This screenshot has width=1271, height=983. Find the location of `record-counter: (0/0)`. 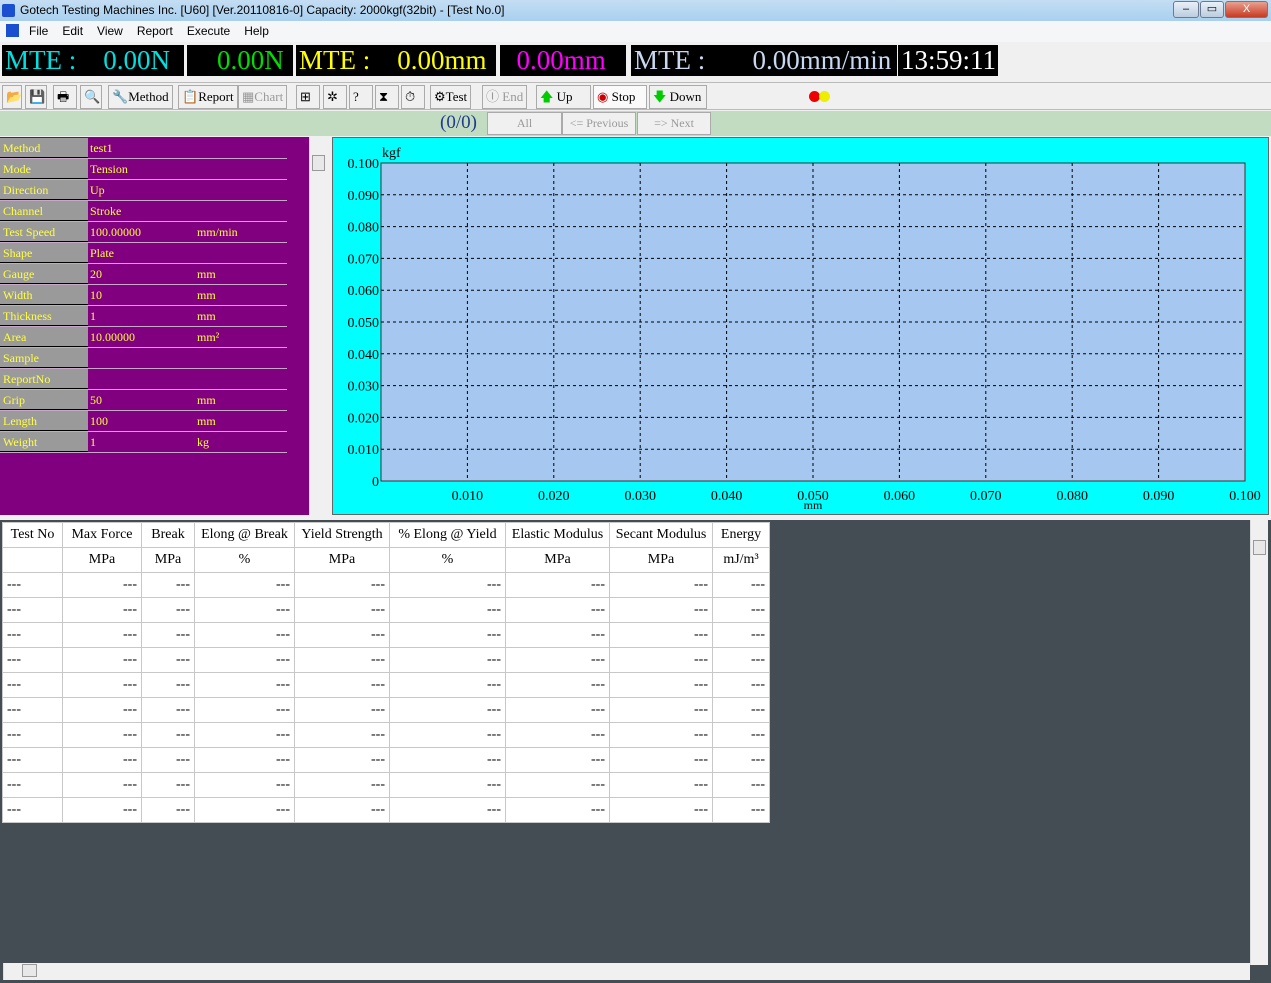

record-counter: (0/0) is located at coordinates (458, 122).